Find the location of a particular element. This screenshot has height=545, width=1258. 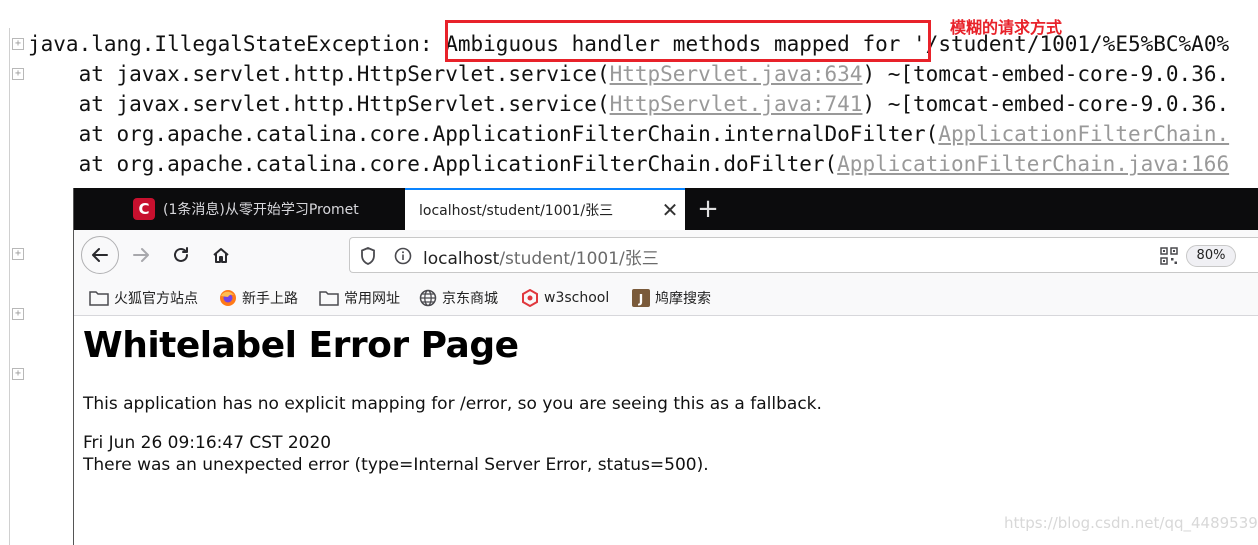

page-title: Whitelabel Error Page is located at coordinates (301, 345).